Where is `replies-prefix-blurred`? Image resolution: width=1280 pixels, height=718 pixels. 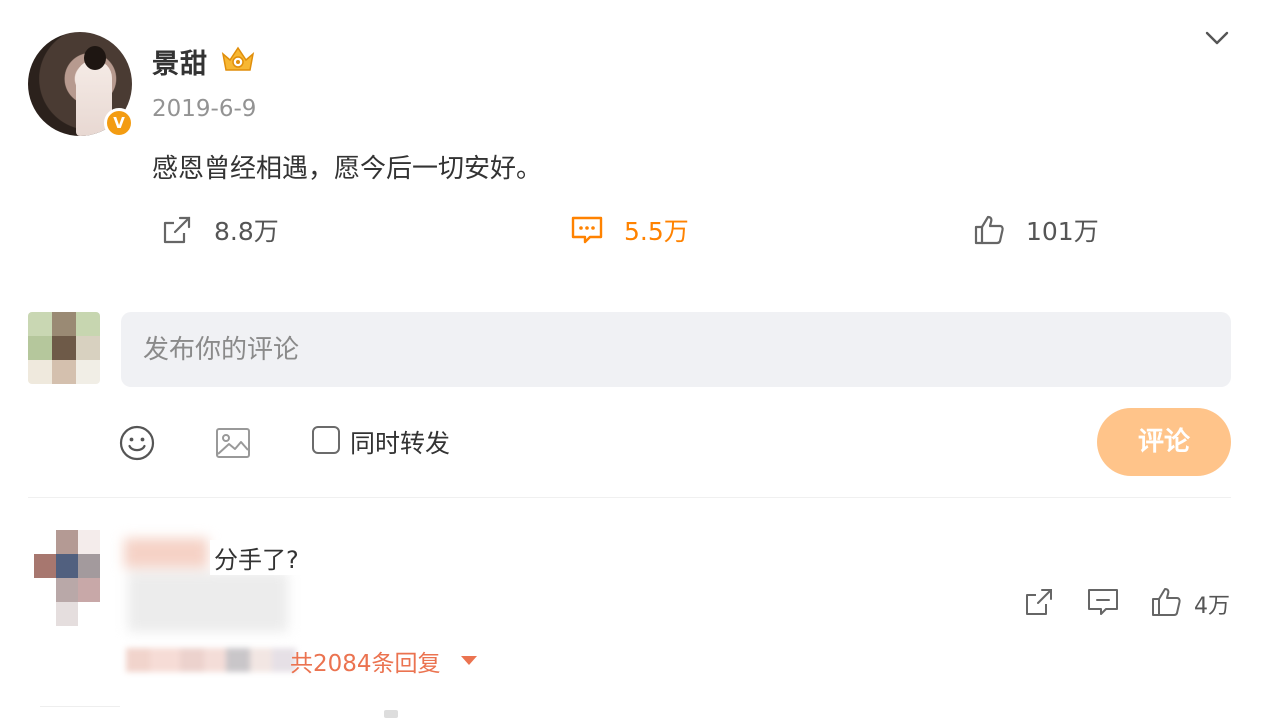 replies-prefix-blurred is located at coordinates (211, 660).